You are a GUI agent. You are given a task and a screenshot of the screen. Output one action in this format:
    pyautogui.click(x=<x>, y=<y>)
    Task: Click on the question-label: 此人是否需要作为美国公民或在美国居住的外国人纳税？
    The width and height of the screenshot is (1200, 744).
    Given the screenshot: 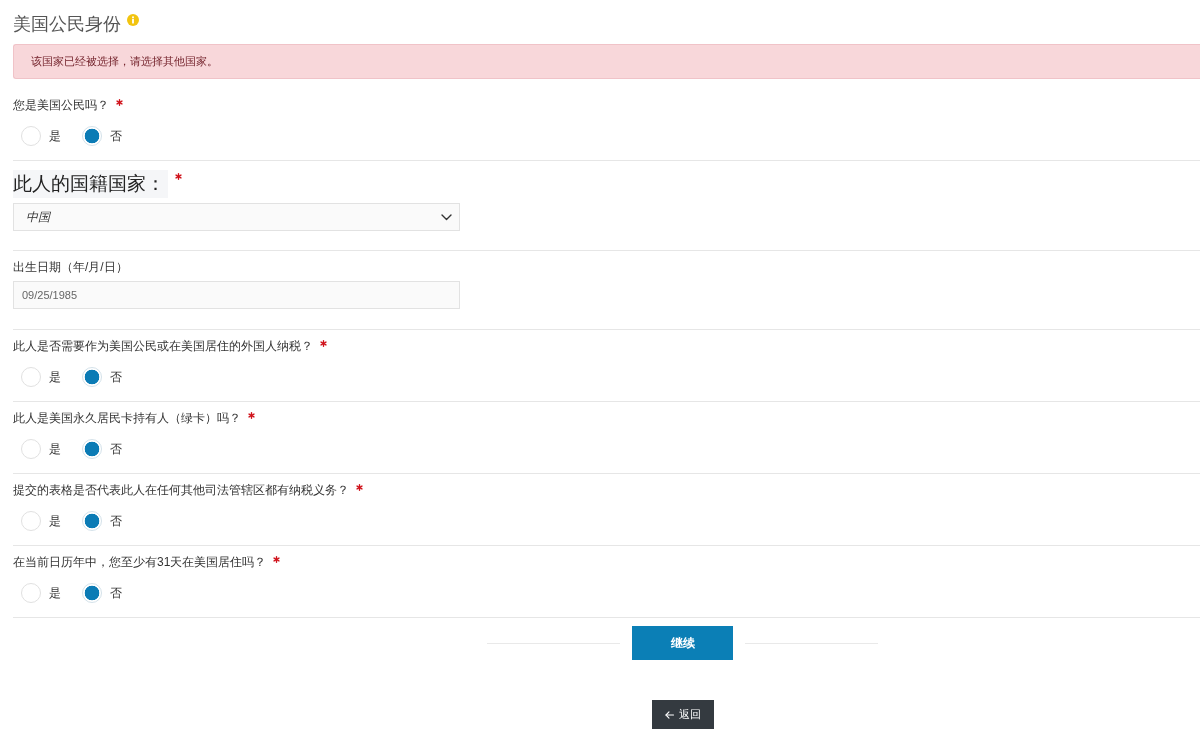 What is the action you would take?
    pyautogui.click(x=163, y=346)
    